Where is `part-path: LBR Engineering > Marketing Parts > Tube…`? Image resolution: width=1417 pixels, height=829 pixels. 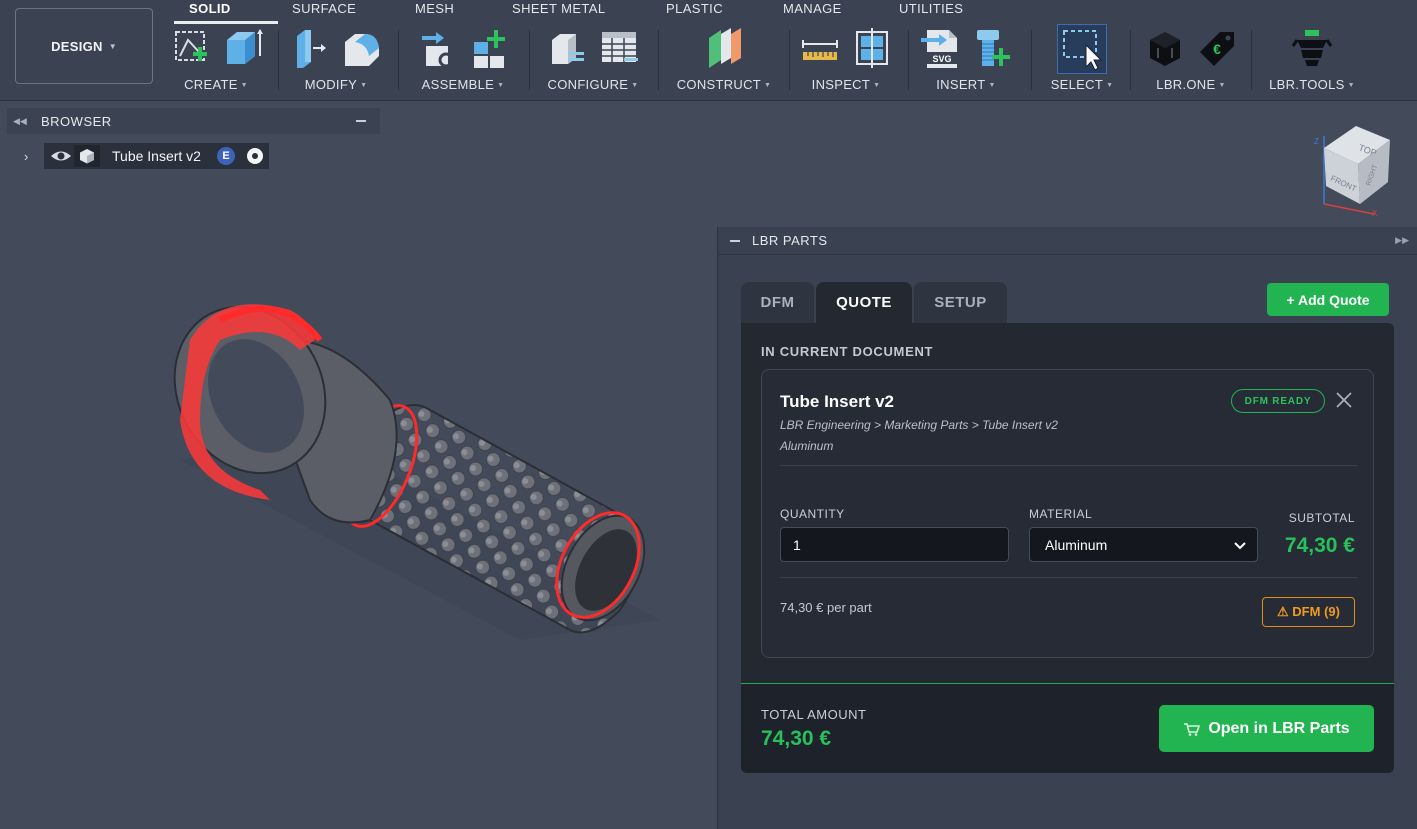 part-path: LBR Engineering > Marketing Parts > Tube… is located at coordinates (919, 425).